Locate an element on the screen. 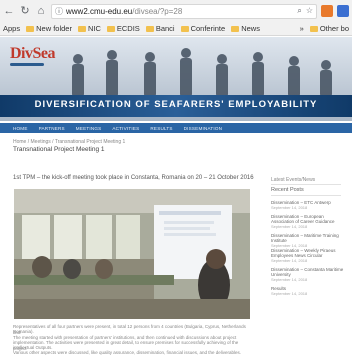  bookmark-folder: Conferinte is located at coordinates (203, 28).